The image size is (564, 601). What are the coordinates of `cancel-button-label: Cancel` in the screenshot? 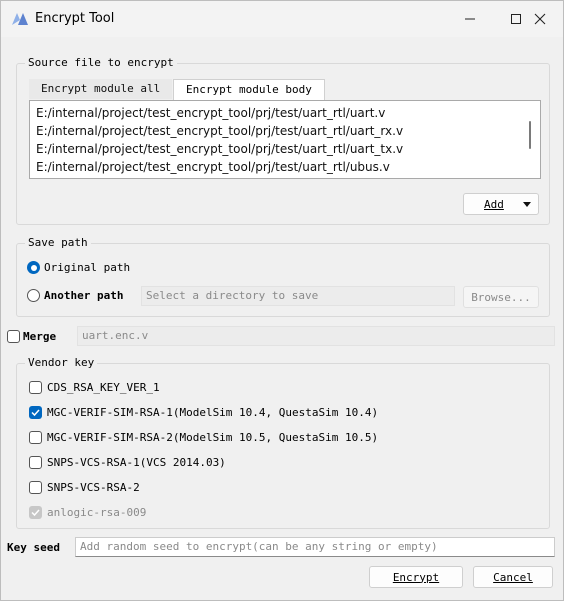 It's located at (513, 577).